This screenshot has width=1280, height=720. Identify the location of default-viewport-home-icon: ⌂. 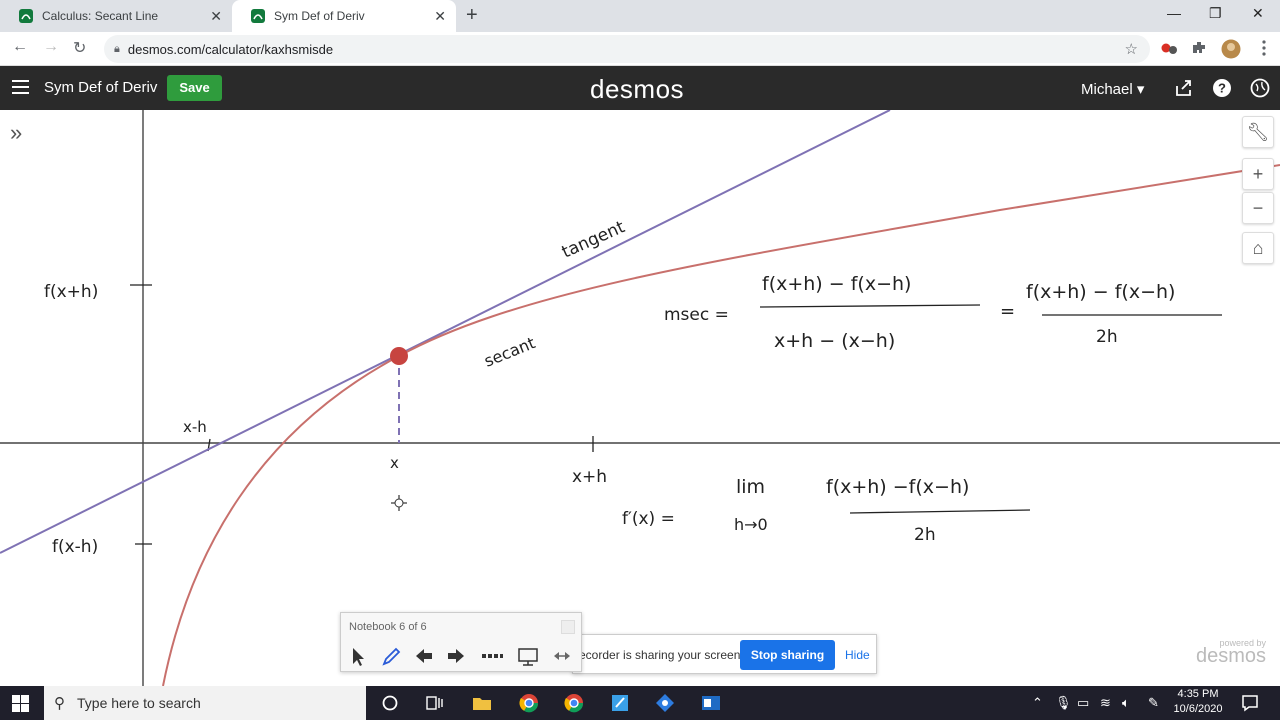
(1258, 248).